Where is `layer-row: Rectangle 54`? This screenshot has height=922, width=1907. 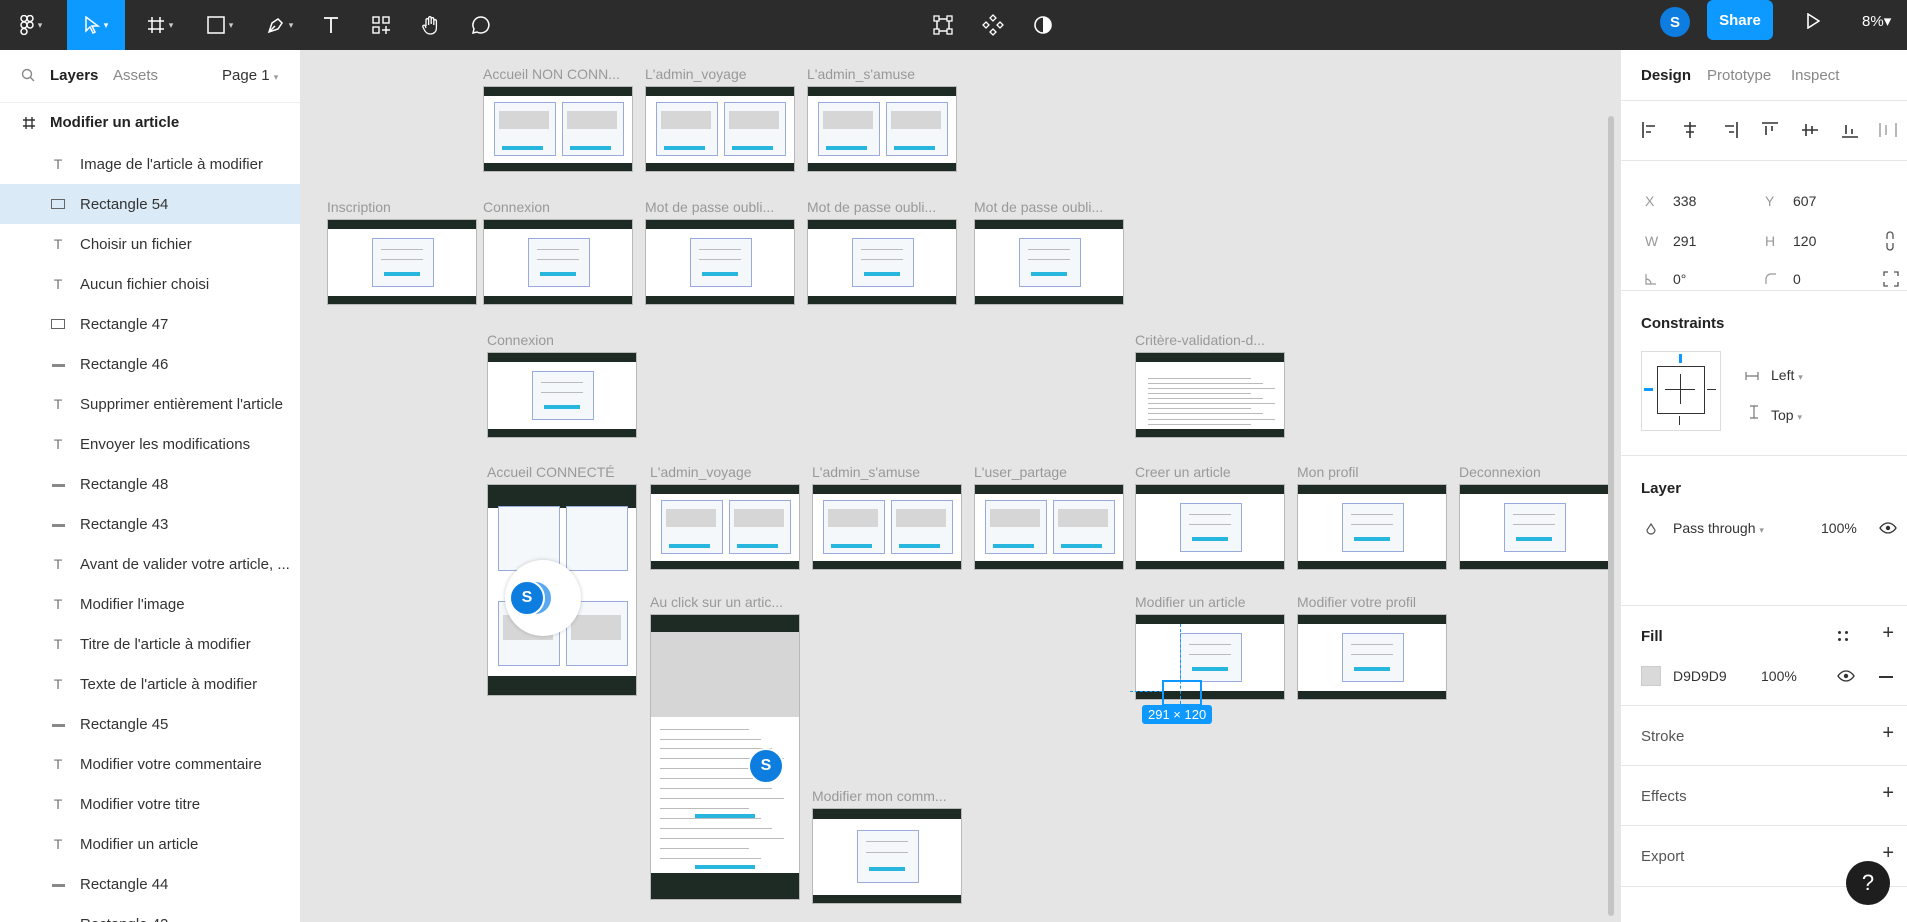 layer-row: Rectangle 54 is located at coordinates (150, 204).